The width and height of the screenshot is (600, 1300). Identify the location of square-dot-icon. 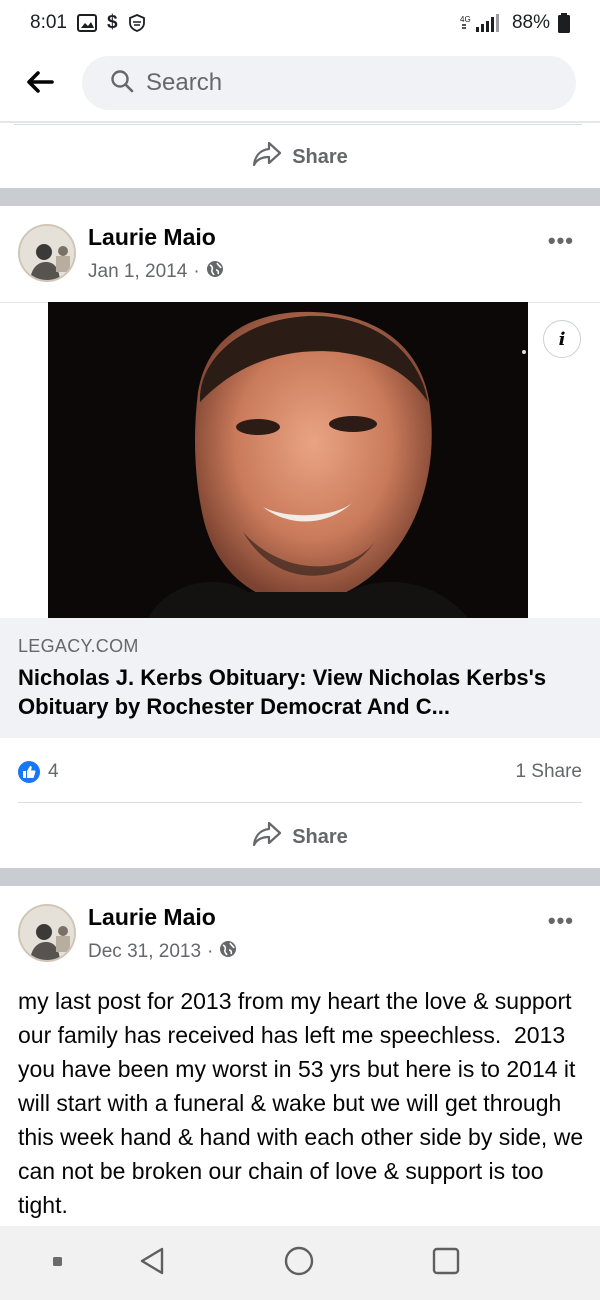
(58, 1263).